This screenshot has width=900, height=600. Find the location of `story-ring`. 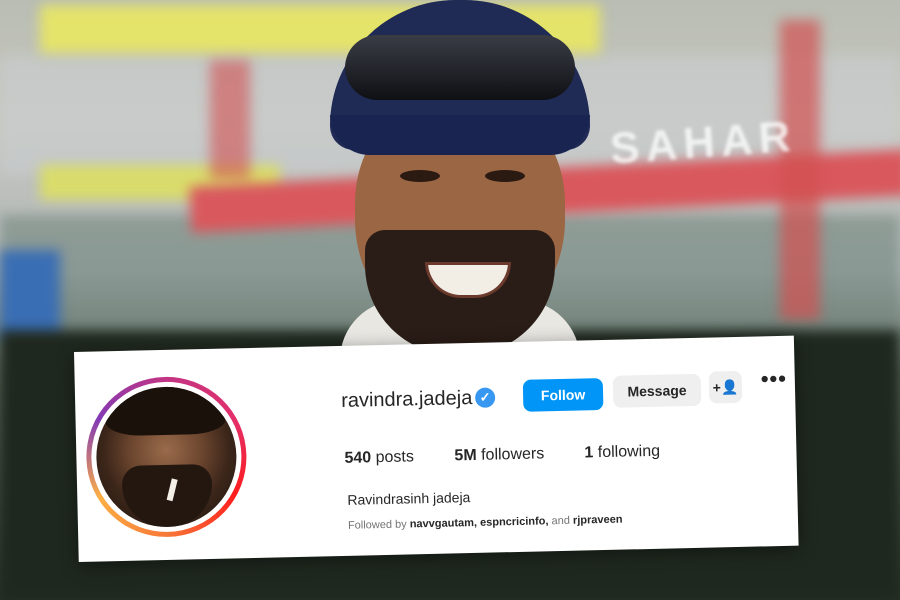

story-ring is located at coordinates (166, 457).